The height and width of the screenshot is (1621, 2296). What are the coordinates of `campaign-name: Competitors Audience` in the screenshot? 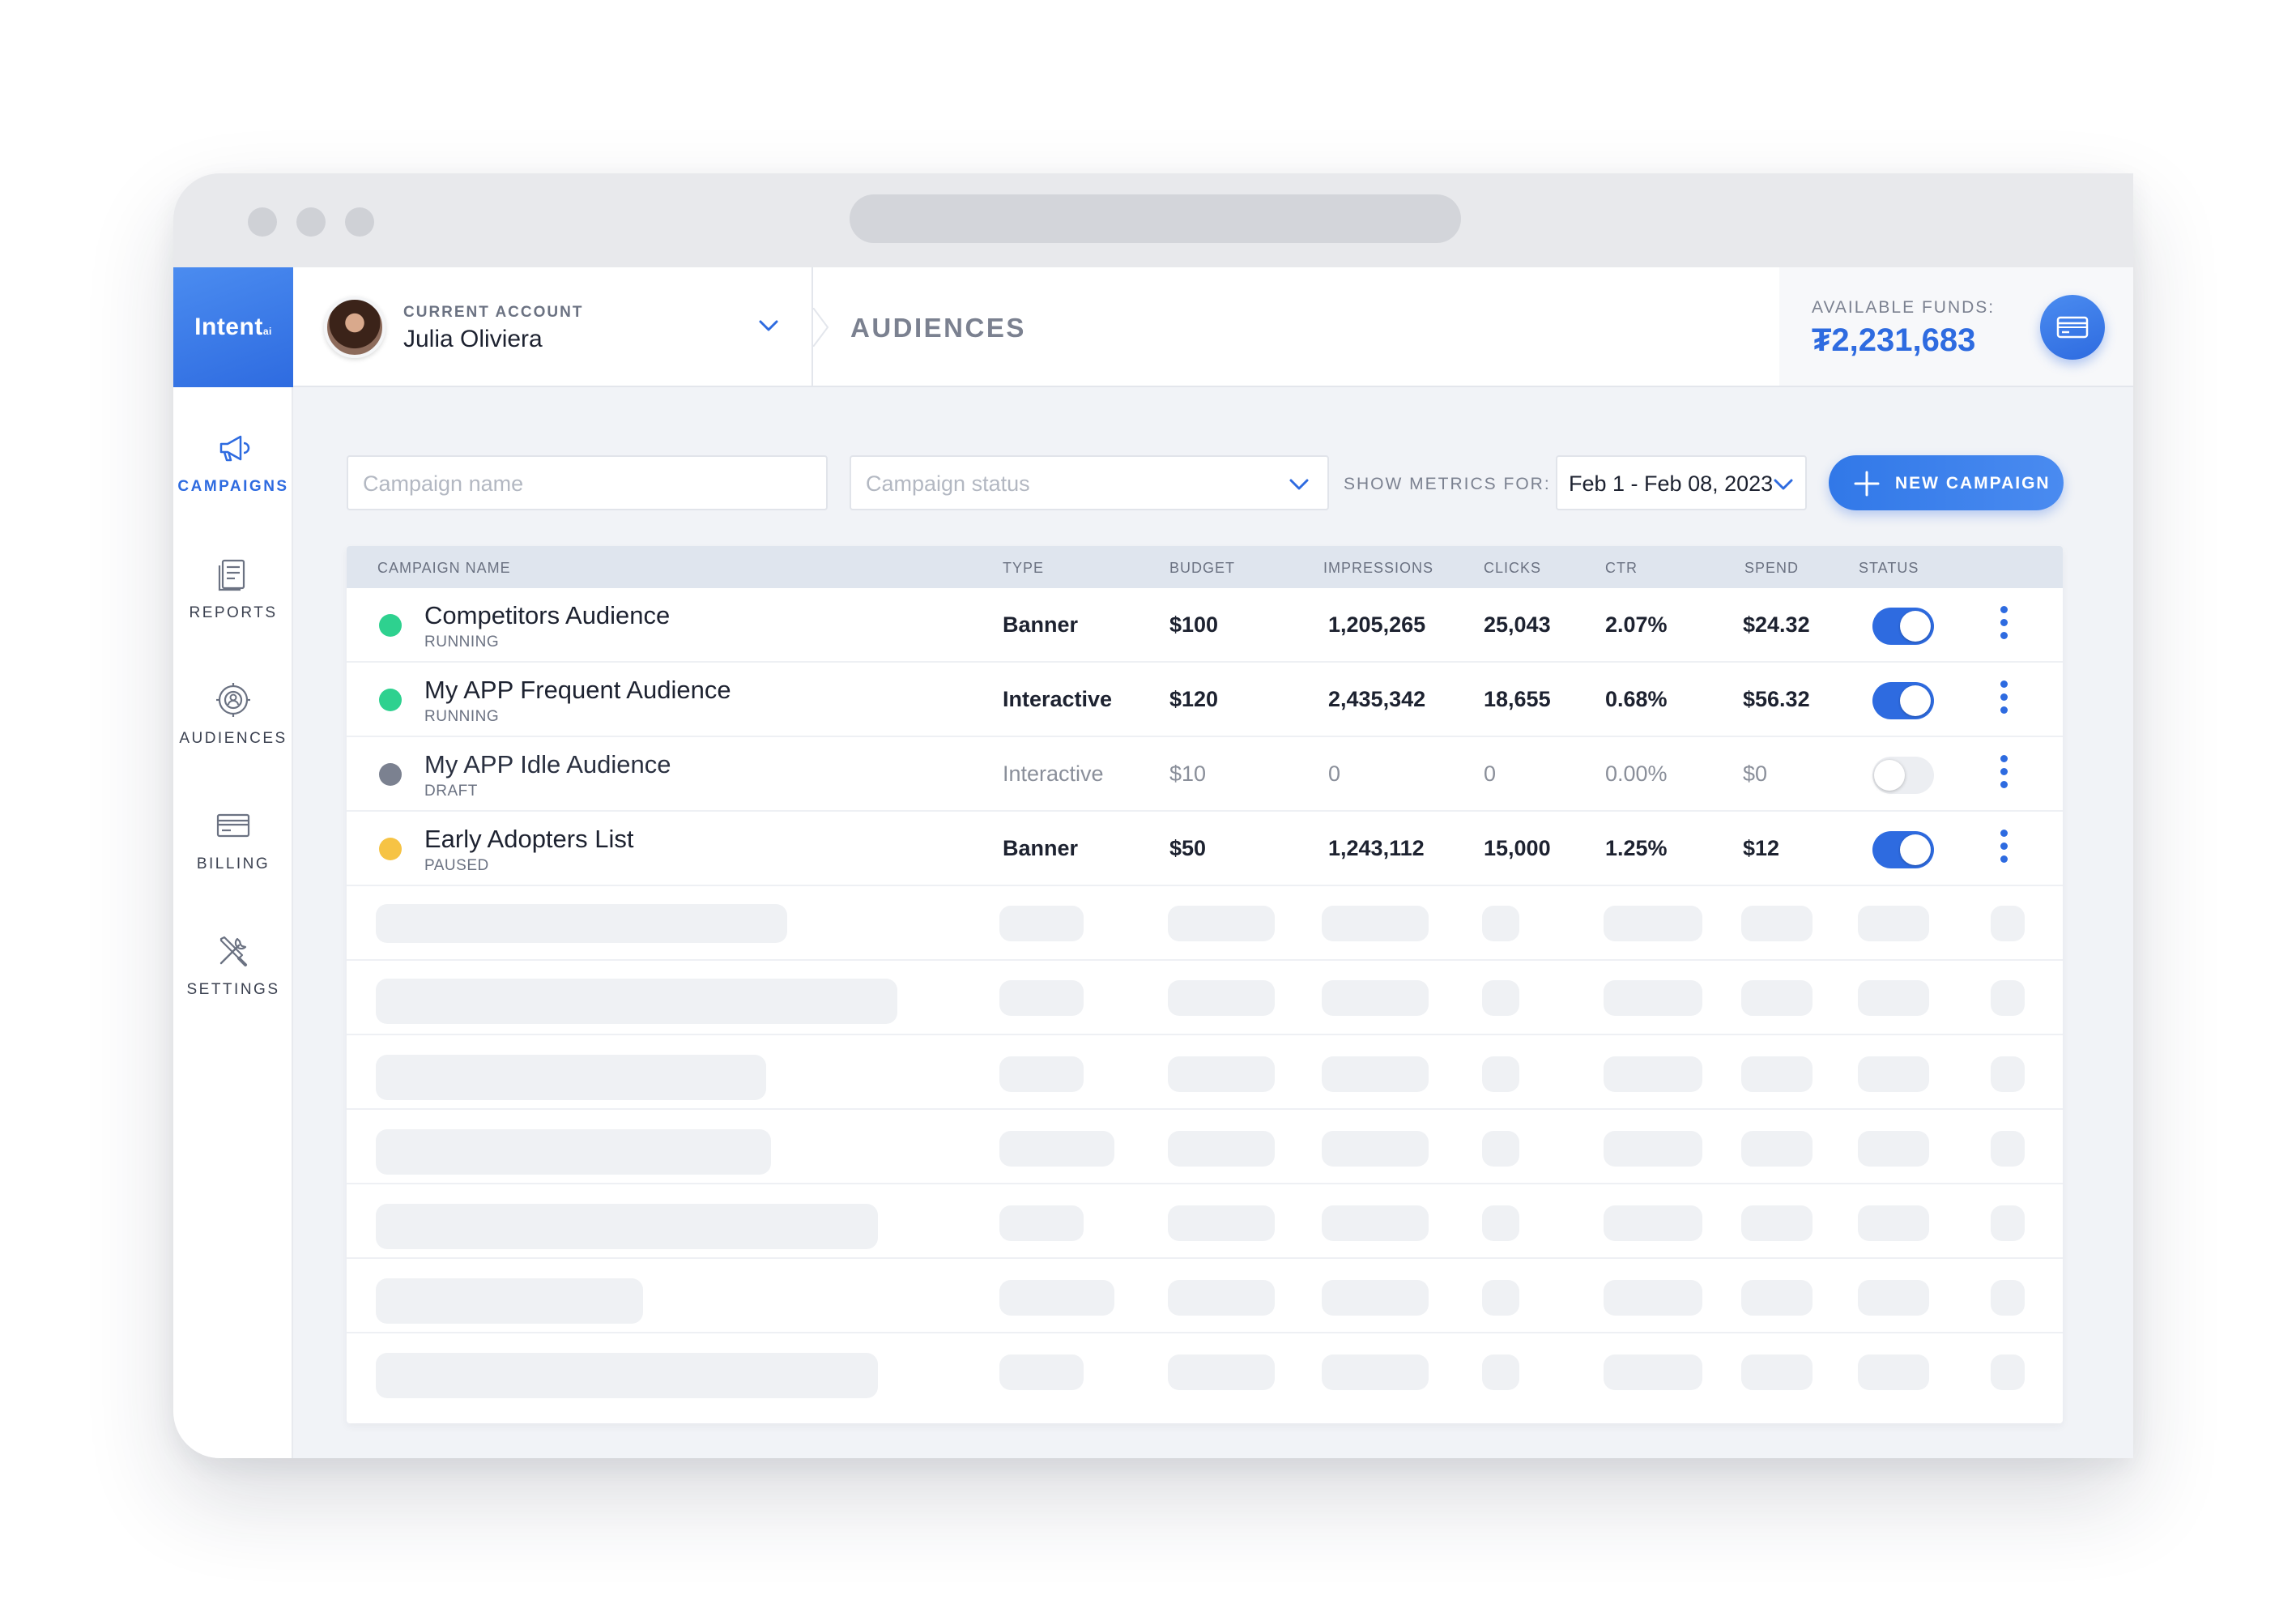 It's located at (547, 615).